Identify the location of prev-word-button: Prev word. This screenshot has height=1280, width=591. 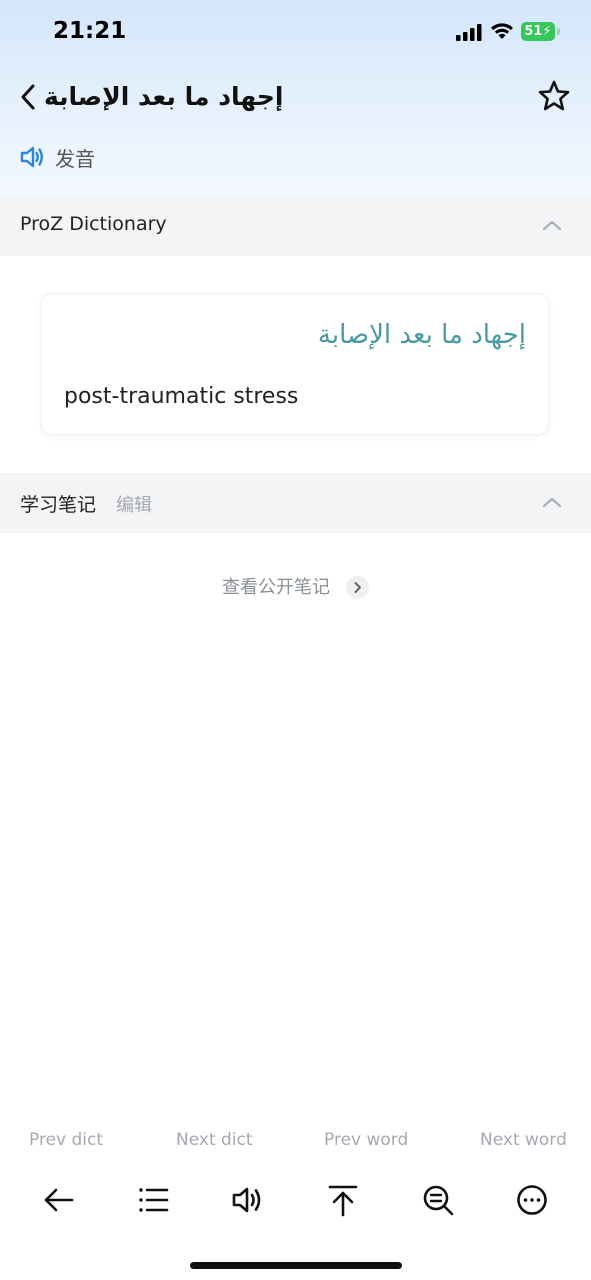
(366, 1140).